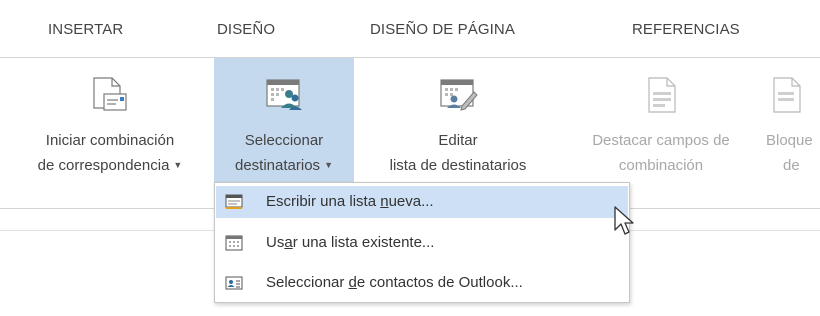 Image resolution: width=820 pixels, height=316 pixels. I want to click on tab-diseno-de-pagina: DISEÑO DE PÁGINA, so click(442, 29).